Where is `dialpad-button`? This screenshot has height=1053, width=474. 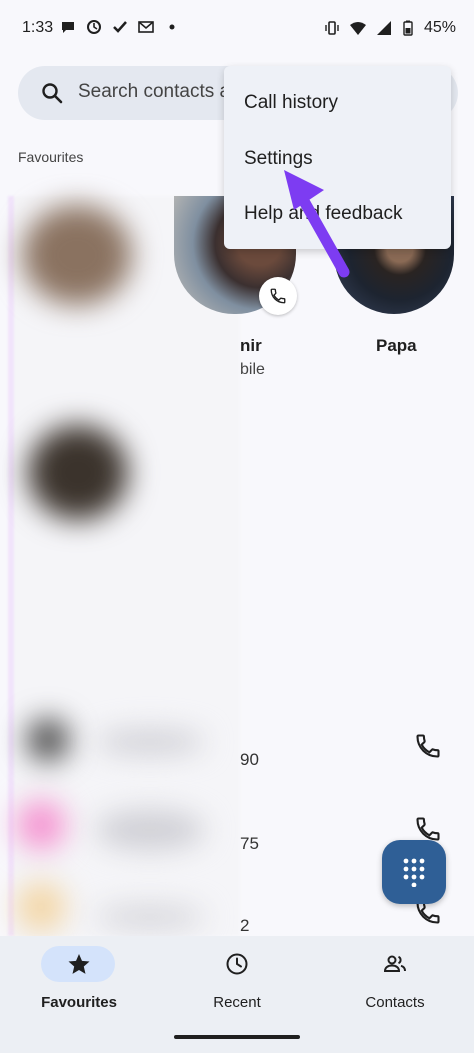 dialpad-button is located at coordinates (414, 872).